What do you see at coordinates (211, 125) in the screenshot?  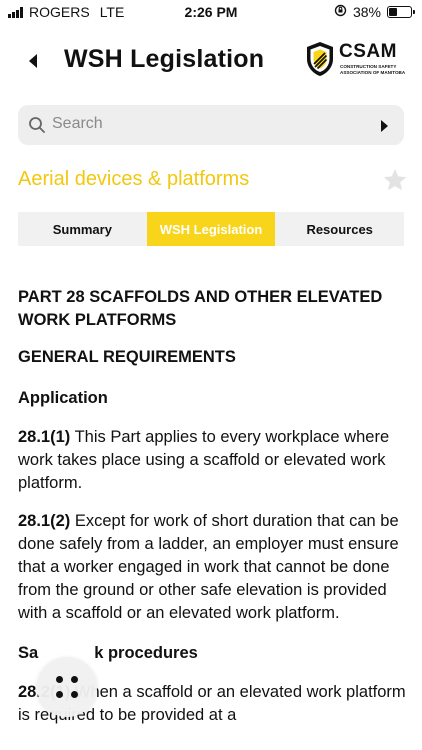 I see `search-bar: Search` at bounding box center [211, 125].